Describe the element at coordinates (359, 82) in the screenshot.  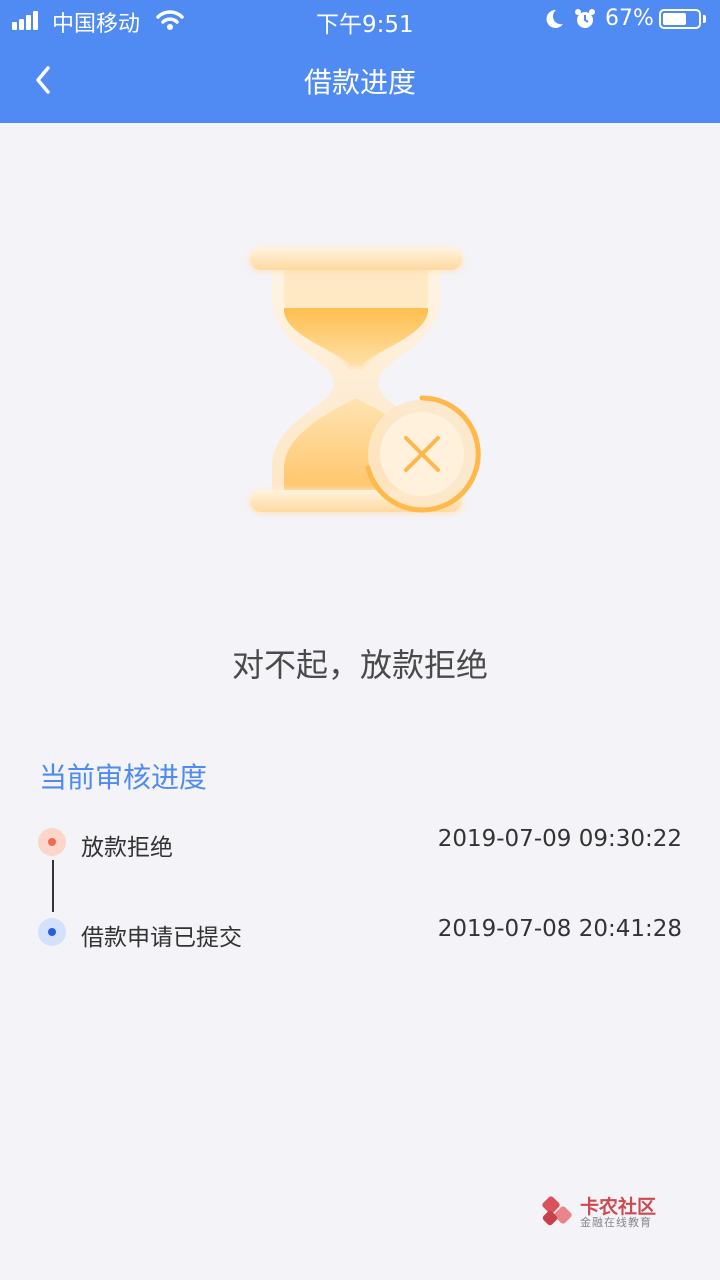
I see `page-title: 借款进度` at that location.